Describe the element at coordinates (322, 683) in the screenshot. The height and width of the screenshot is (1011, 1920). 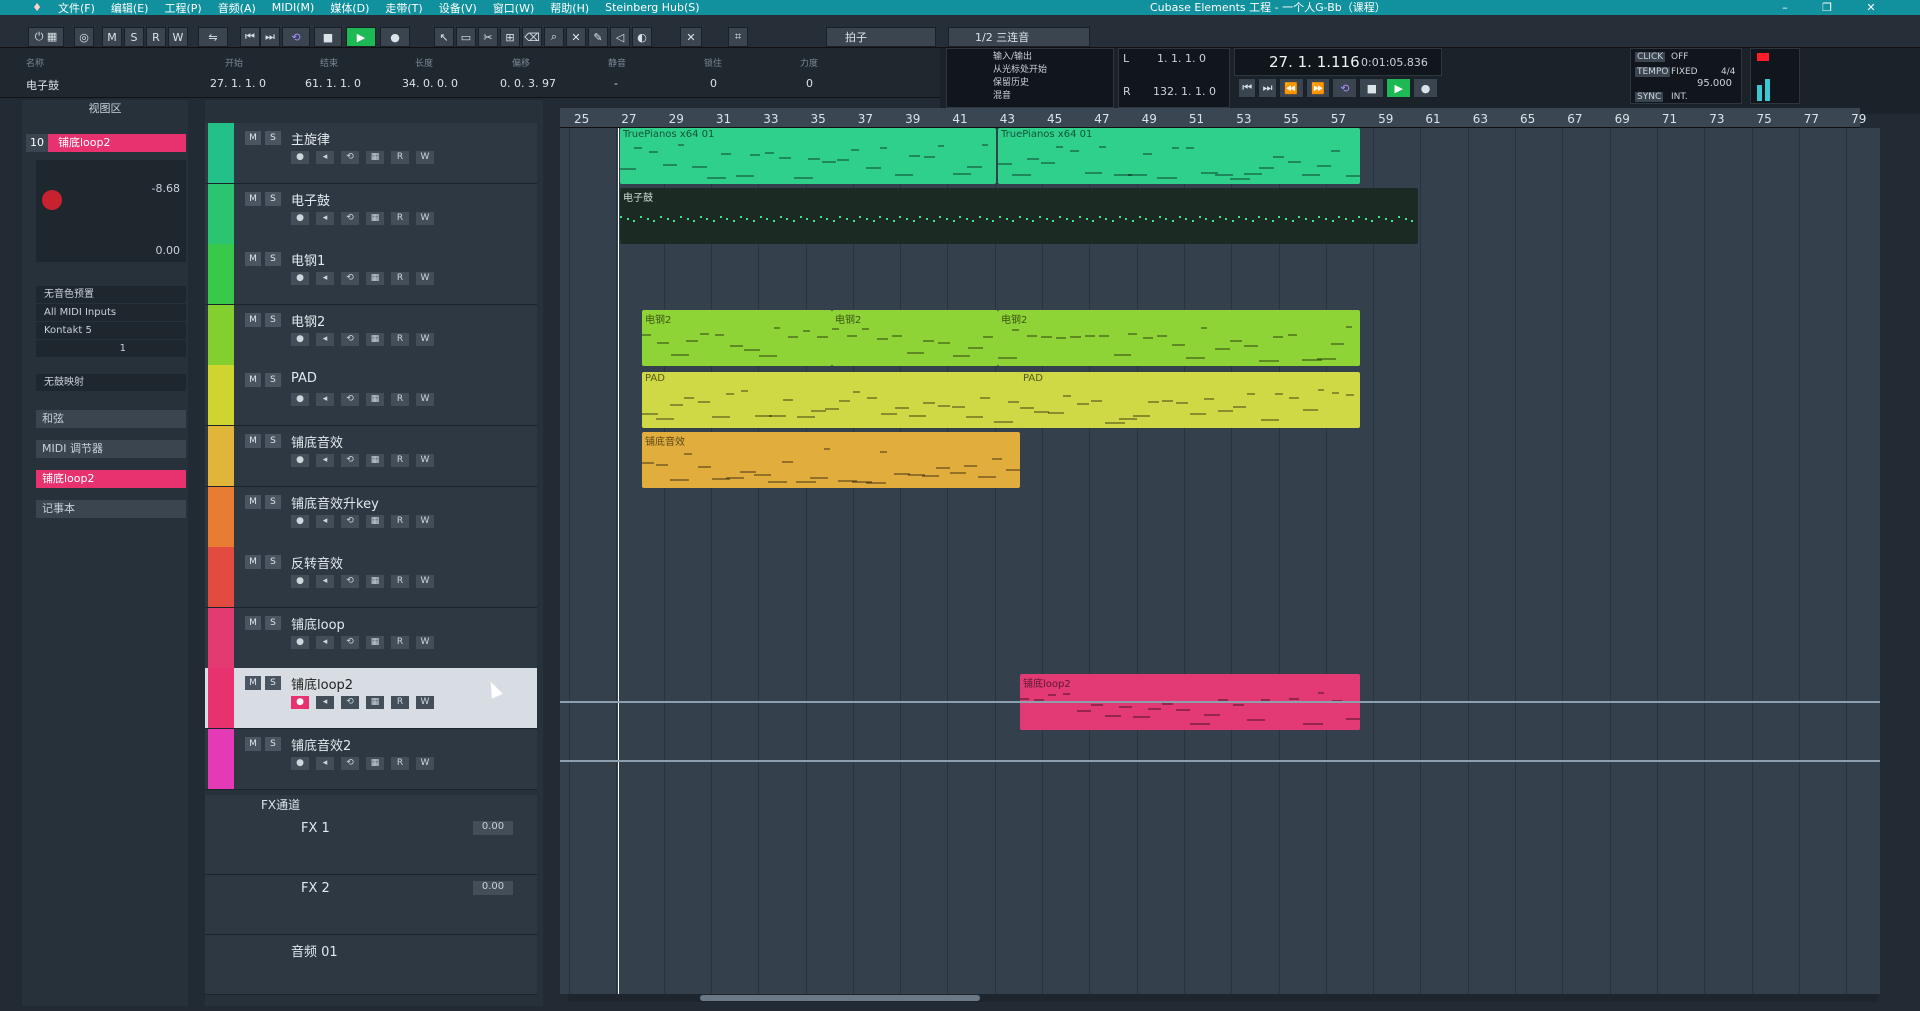
I see `track-name: 铺底loop2` at that location.